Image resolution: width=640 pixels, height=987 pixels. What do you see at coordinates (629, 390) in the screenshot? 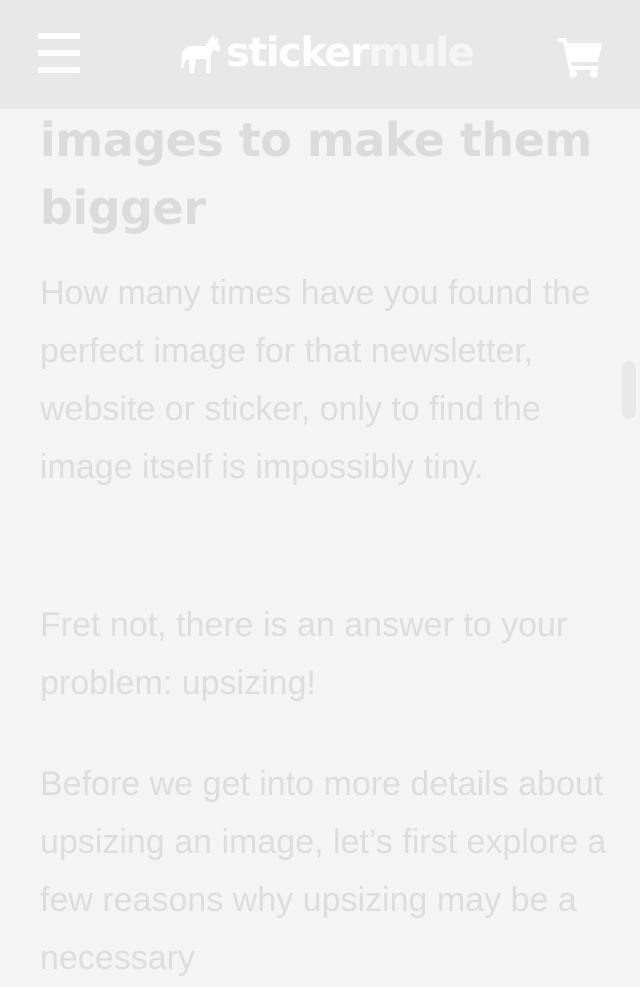
I see `scrollbar-thumb` at bounding box center [629, 390].